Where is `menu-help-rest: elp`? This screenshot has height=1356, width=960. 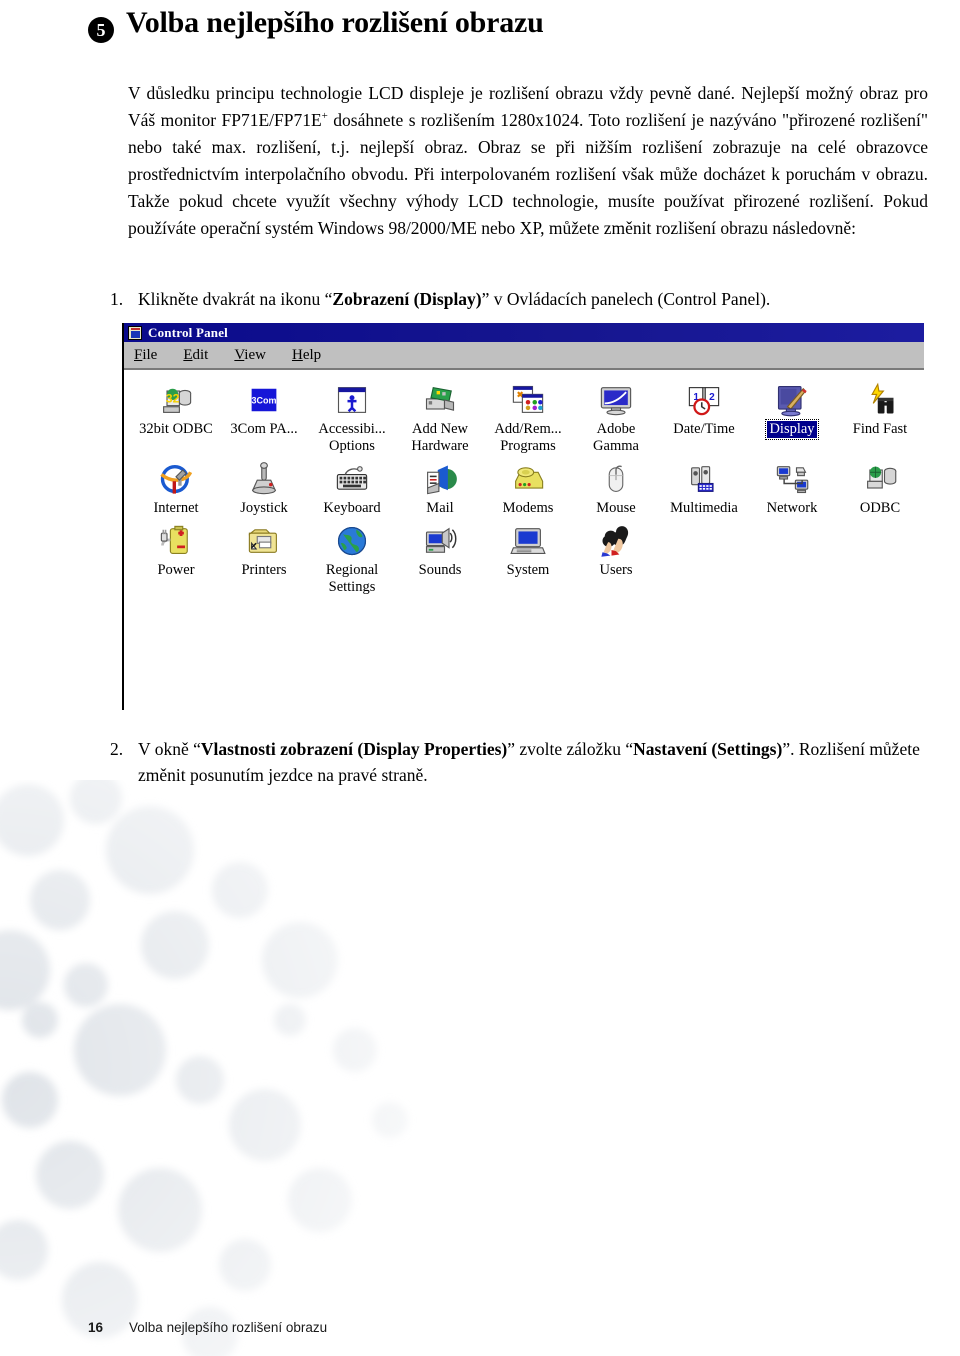 menu-help-rest: elp is located at coordinates (312, 354).